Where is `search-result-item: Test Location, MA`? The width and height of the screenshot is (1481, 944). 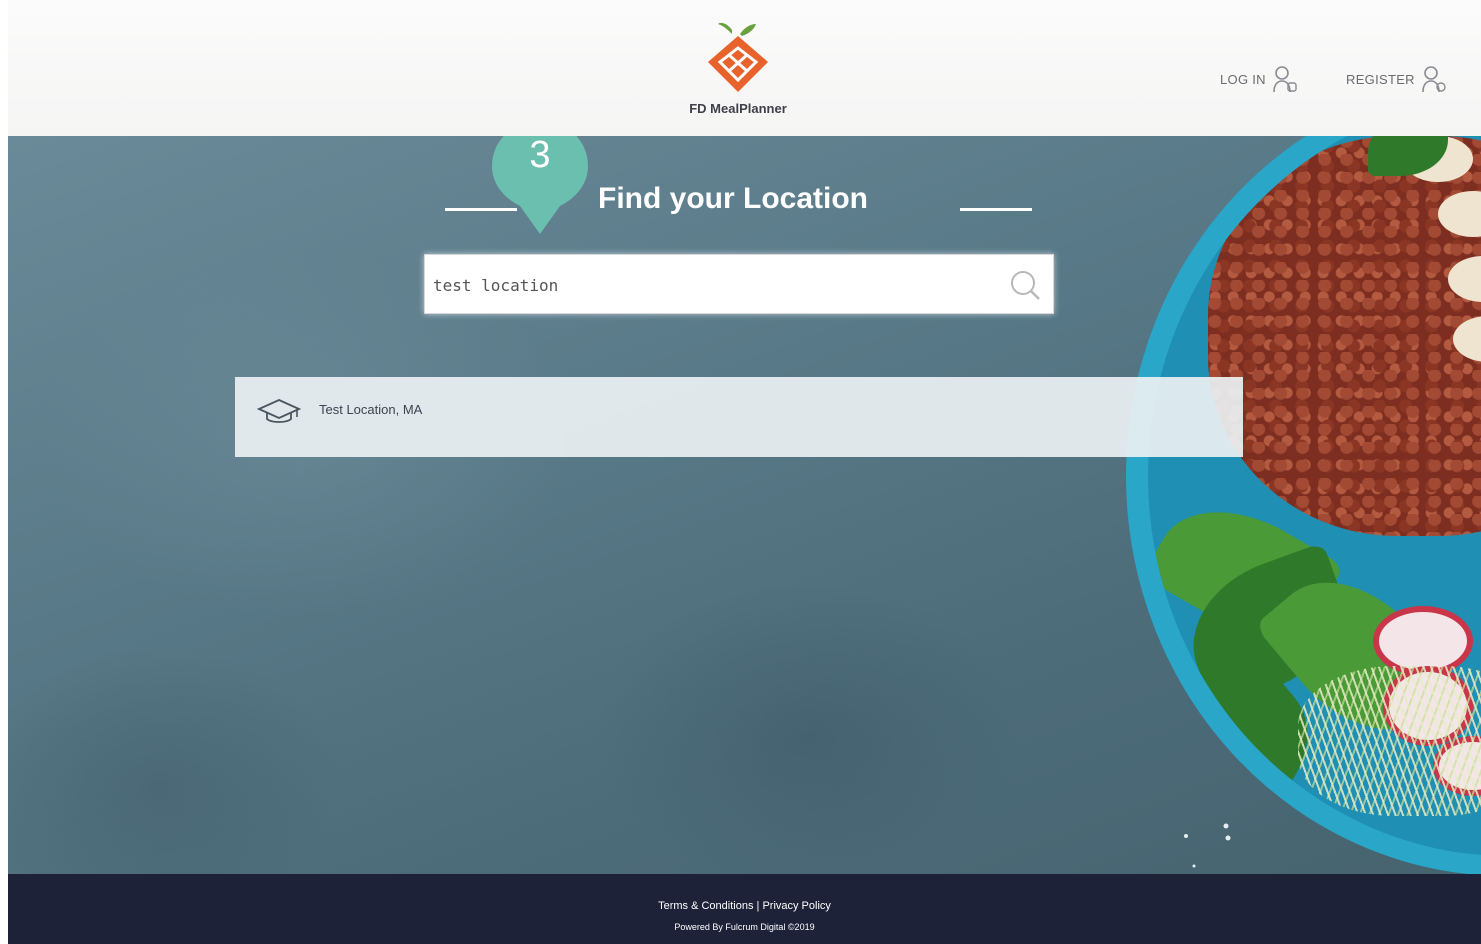 search-result-item: Test Location, MA is located at coordinates (739, 417).